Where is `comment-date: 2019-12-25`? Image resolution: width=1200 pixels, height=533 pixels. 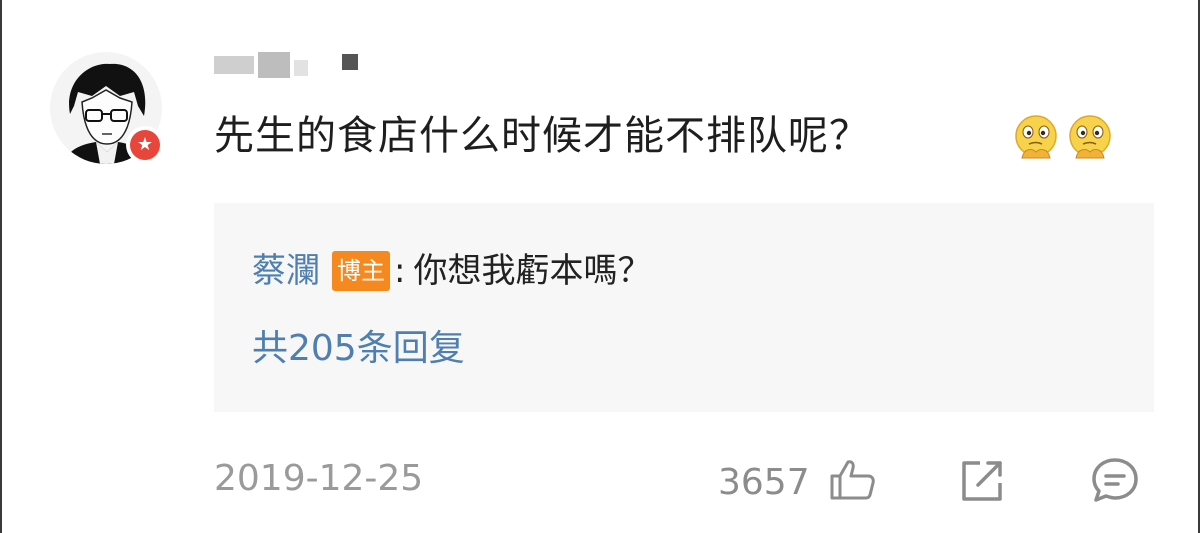 comment-date: 2019-12-25 is located at coordinates (319, 478).